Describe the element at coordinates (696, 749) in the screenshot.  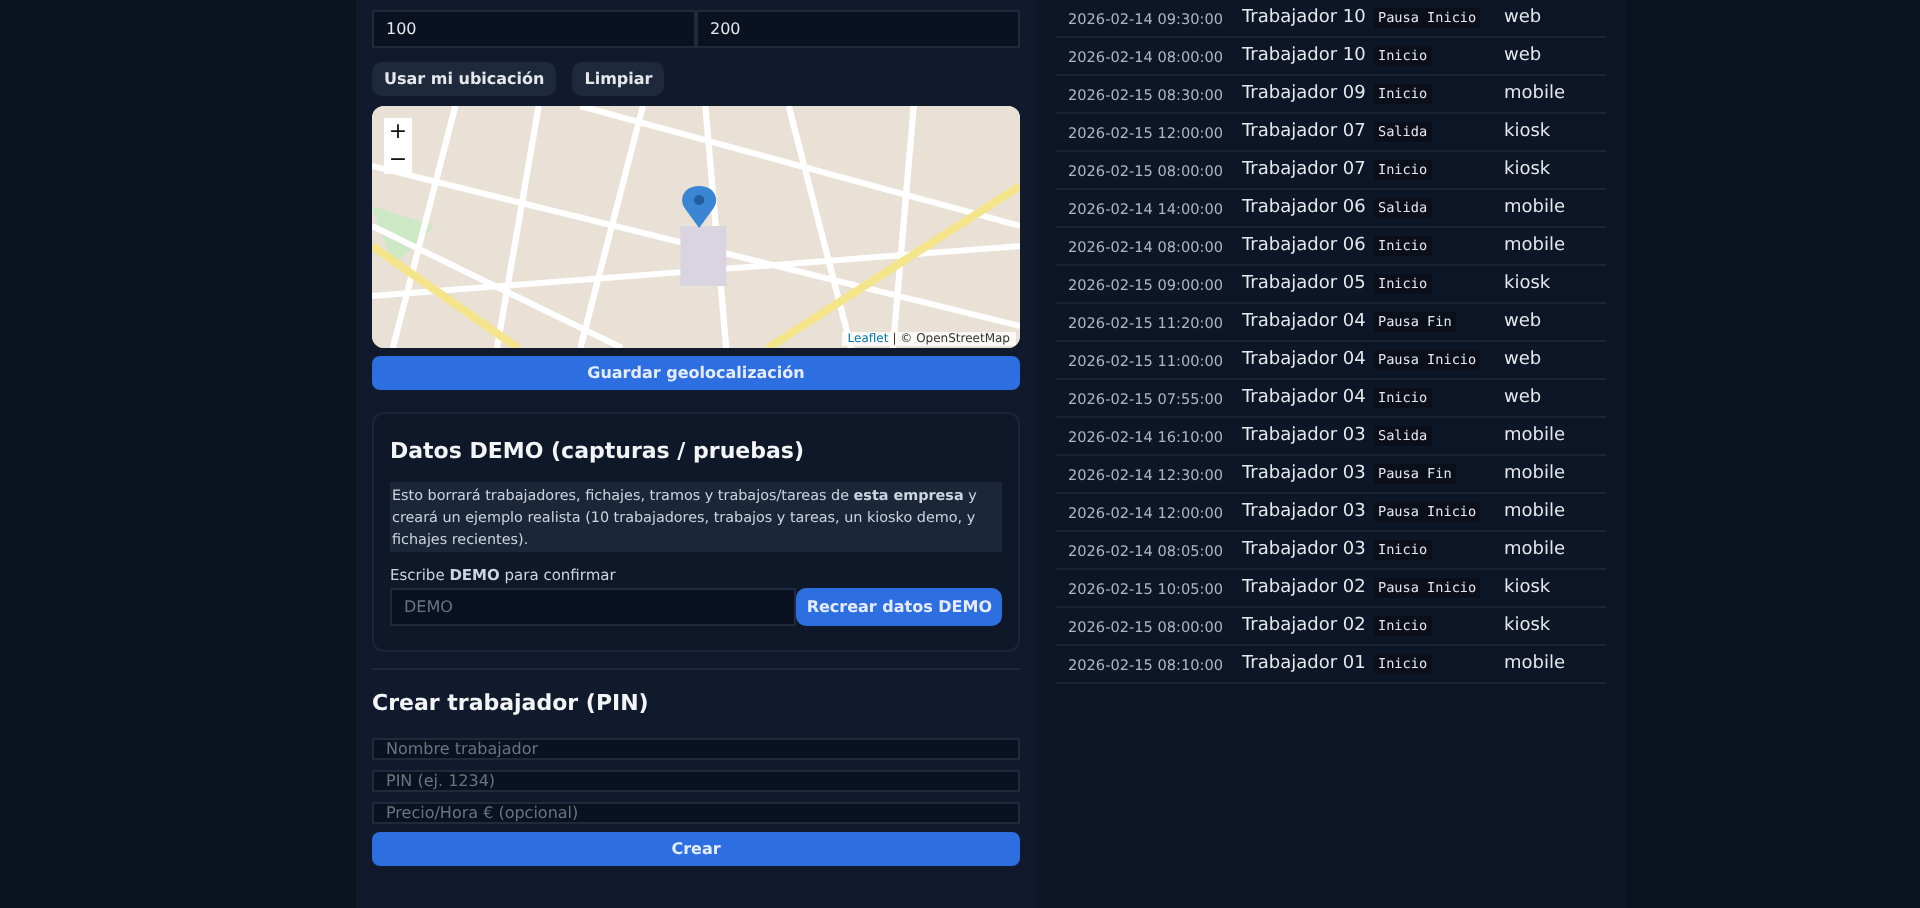
I see `input-field: Nombre trabajador` at that location.